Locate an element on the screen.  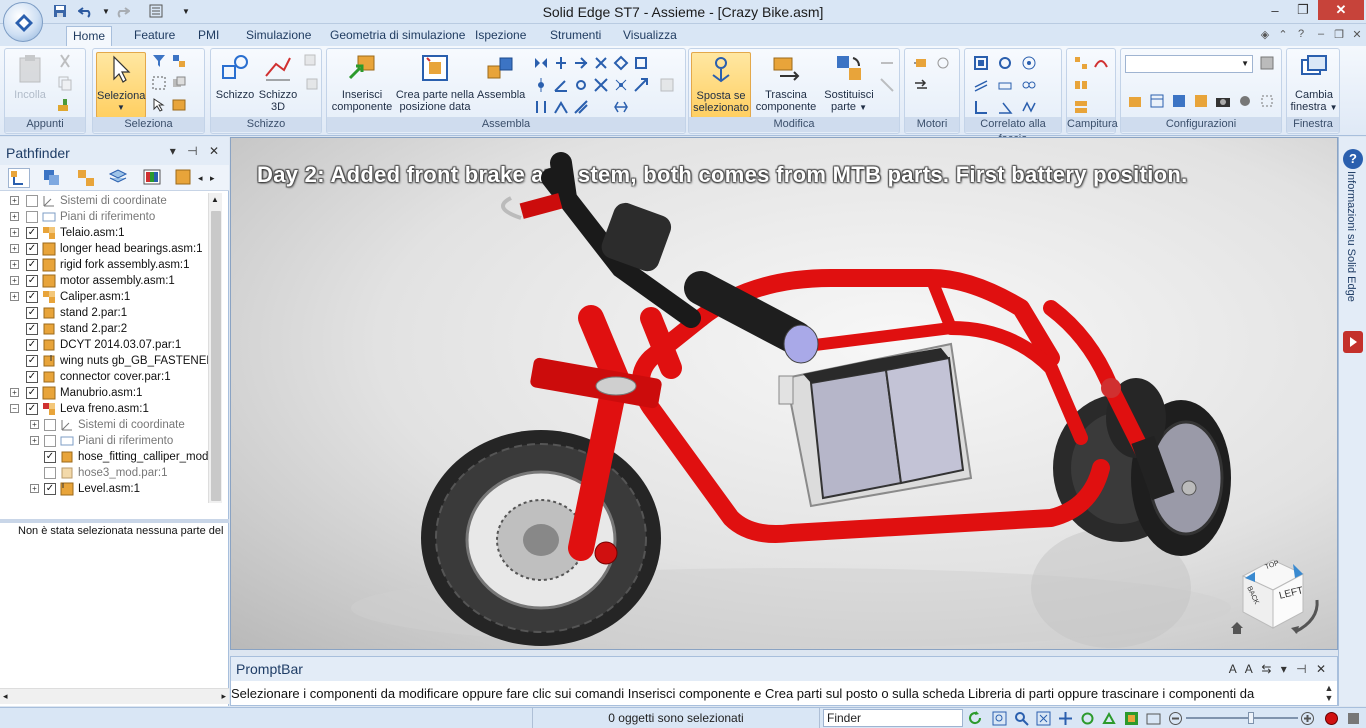
tree-item: ✓ hose_fitting_calliper_mod.p is located at coordinates (104, 457).